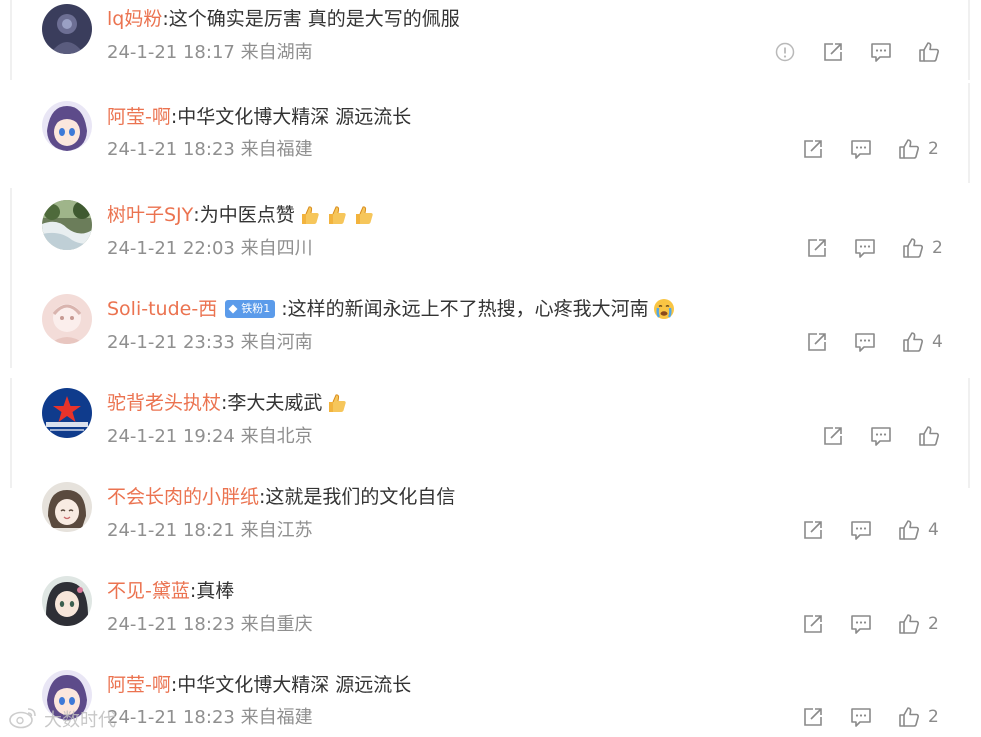 The image size is (981, 737). I want to click on username-link: lq妈粉, so click(134, 19).